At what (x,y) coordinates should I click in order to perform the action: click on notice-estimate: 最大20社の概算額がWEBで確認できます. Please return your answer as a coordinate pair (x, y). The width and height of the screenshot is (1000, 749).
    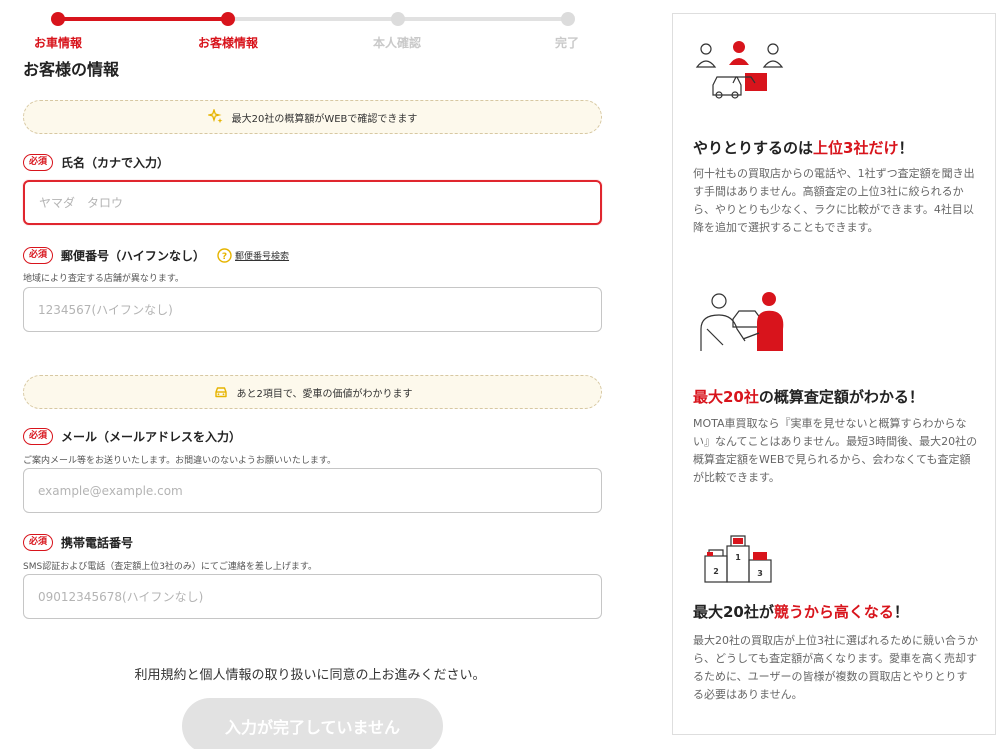
    Looking at the image, I should click on (312, 117).